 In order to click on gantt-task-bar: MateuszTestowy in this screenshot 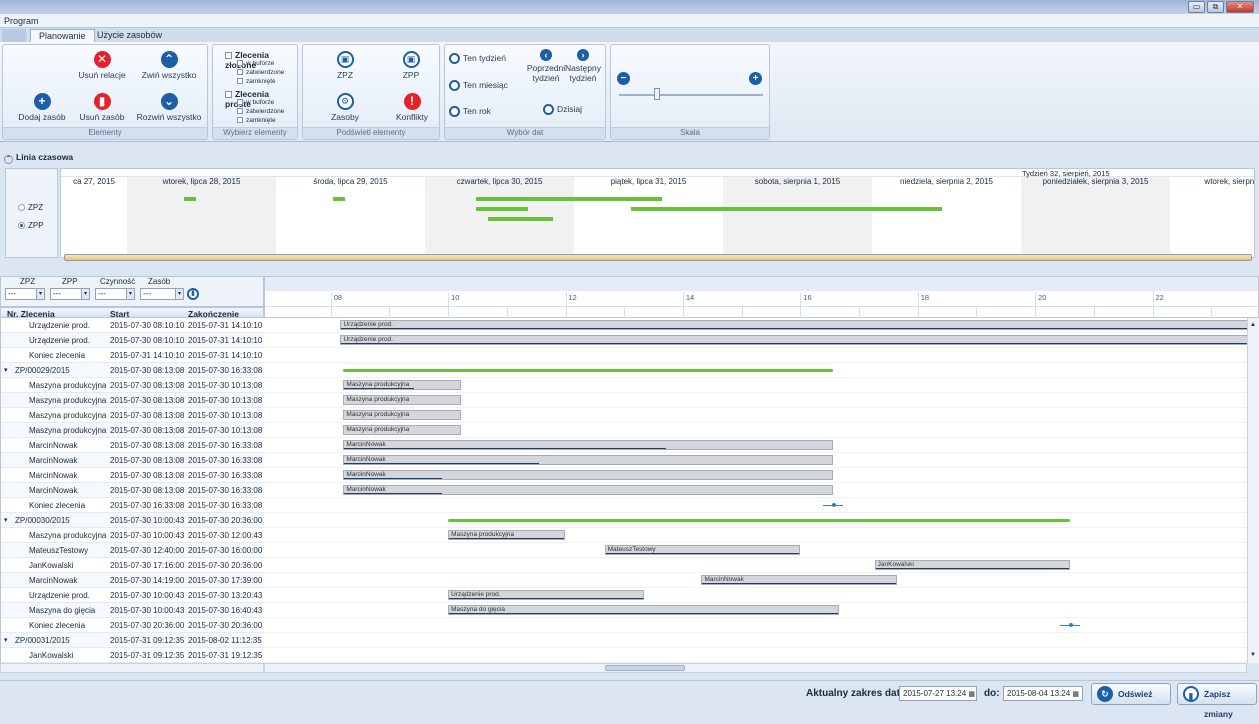, I will do `click(702, 550)`.